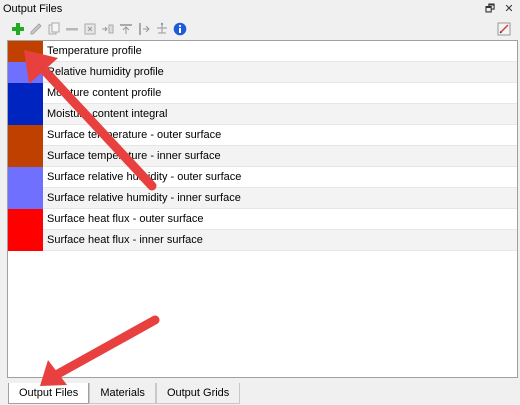 The width and height of the screenshot is (520, 405). I want to click on list-item: Temperature profile, so click(262, 51).